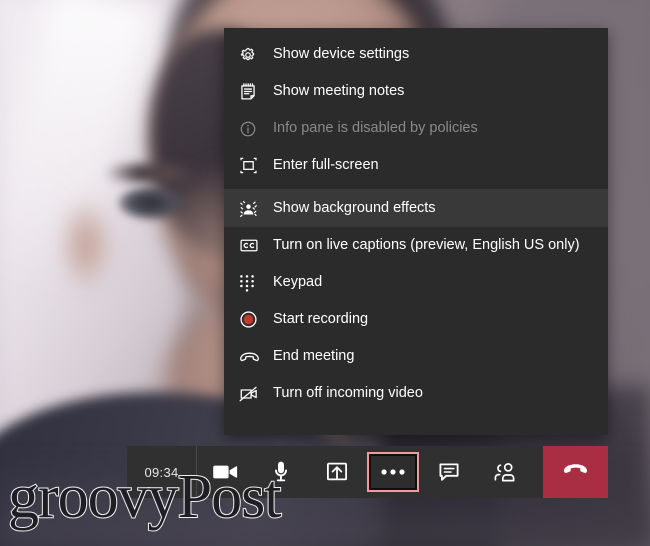  Describe the element at coordinates (314, 356) in the screenshot. I see `menu-item-label: End meeting` at that location.